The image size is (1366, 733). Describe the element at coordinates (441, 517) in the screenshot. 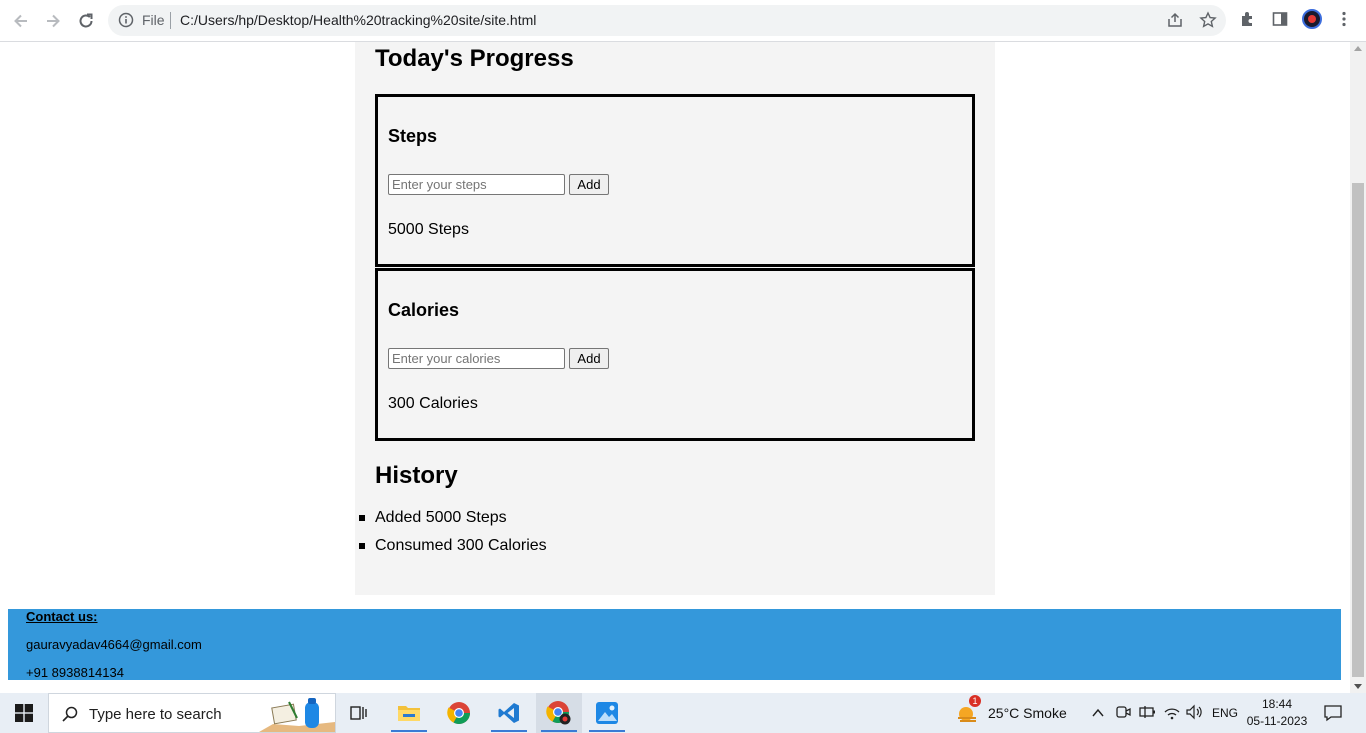

I see `history-item-text: Added 5000 Steps` at that location.